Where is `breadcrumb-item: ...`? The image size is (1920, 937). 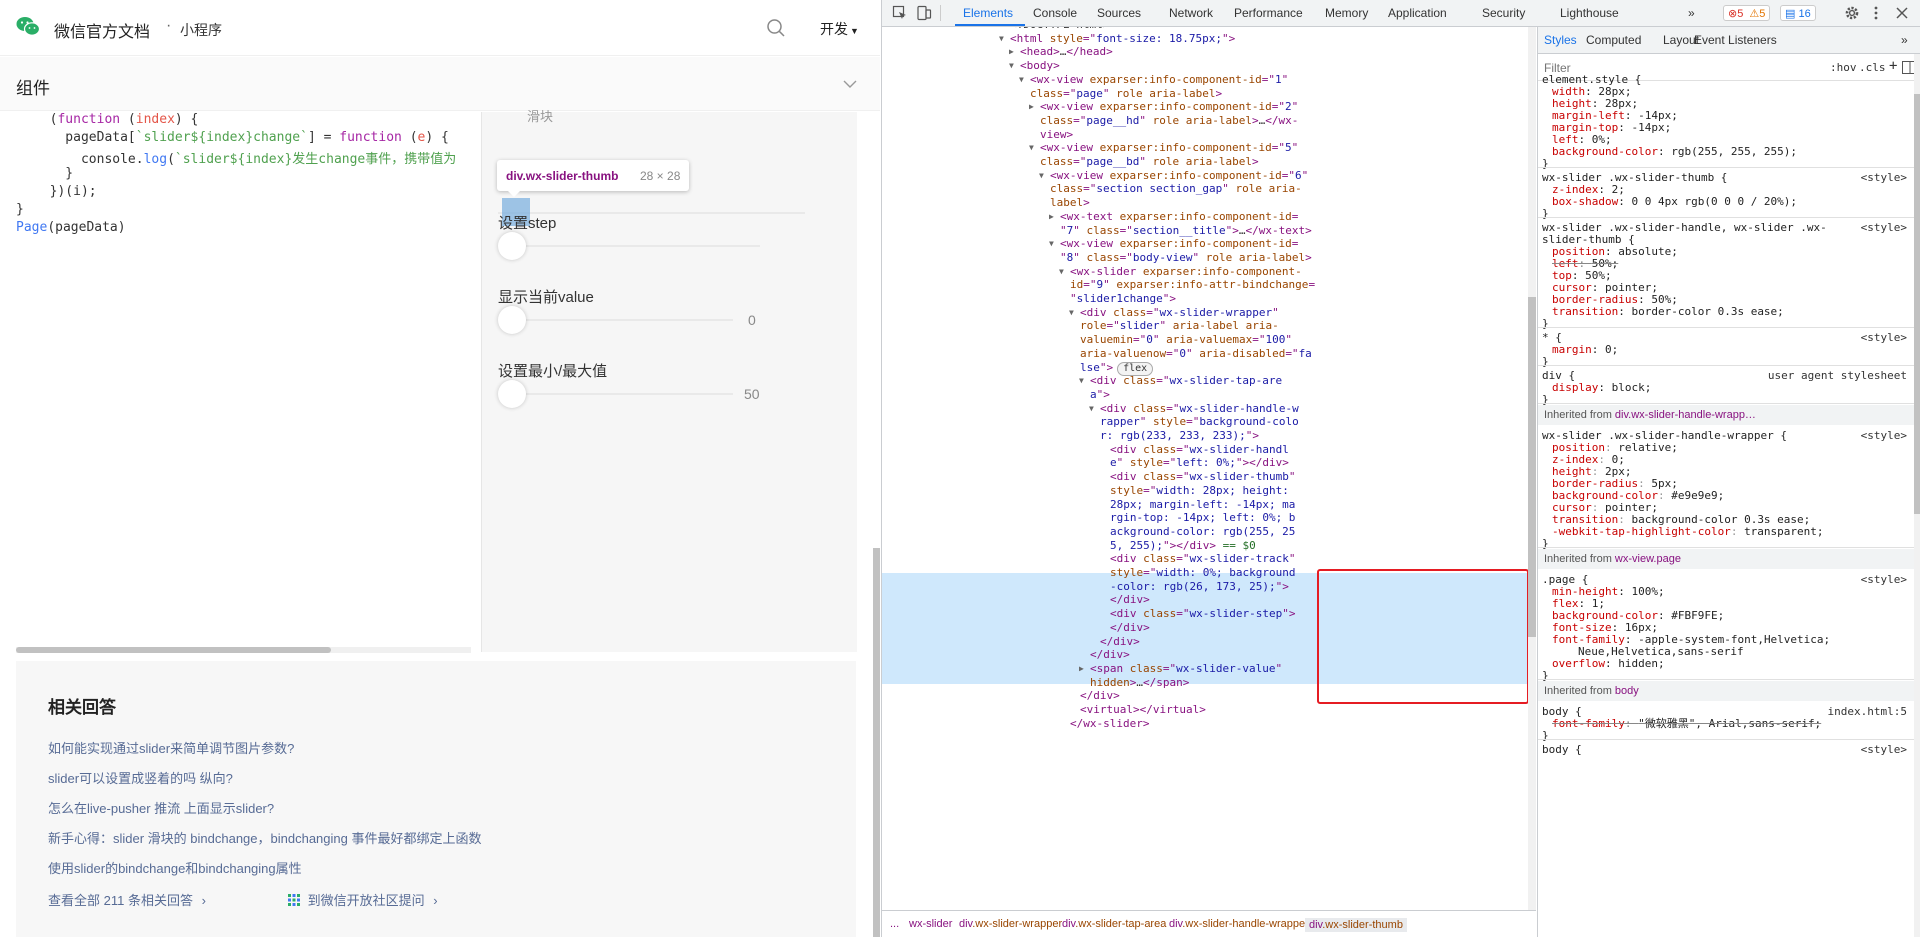 breadcrumb-item: ... is located at coordinates (894, 924).